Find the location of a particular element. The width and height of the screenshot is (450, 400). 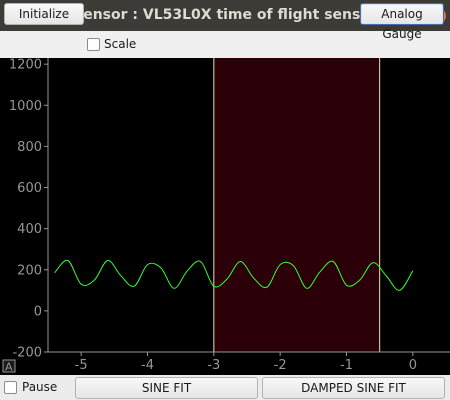

x-tick-label: -3 is located at coordinates (213, 365).